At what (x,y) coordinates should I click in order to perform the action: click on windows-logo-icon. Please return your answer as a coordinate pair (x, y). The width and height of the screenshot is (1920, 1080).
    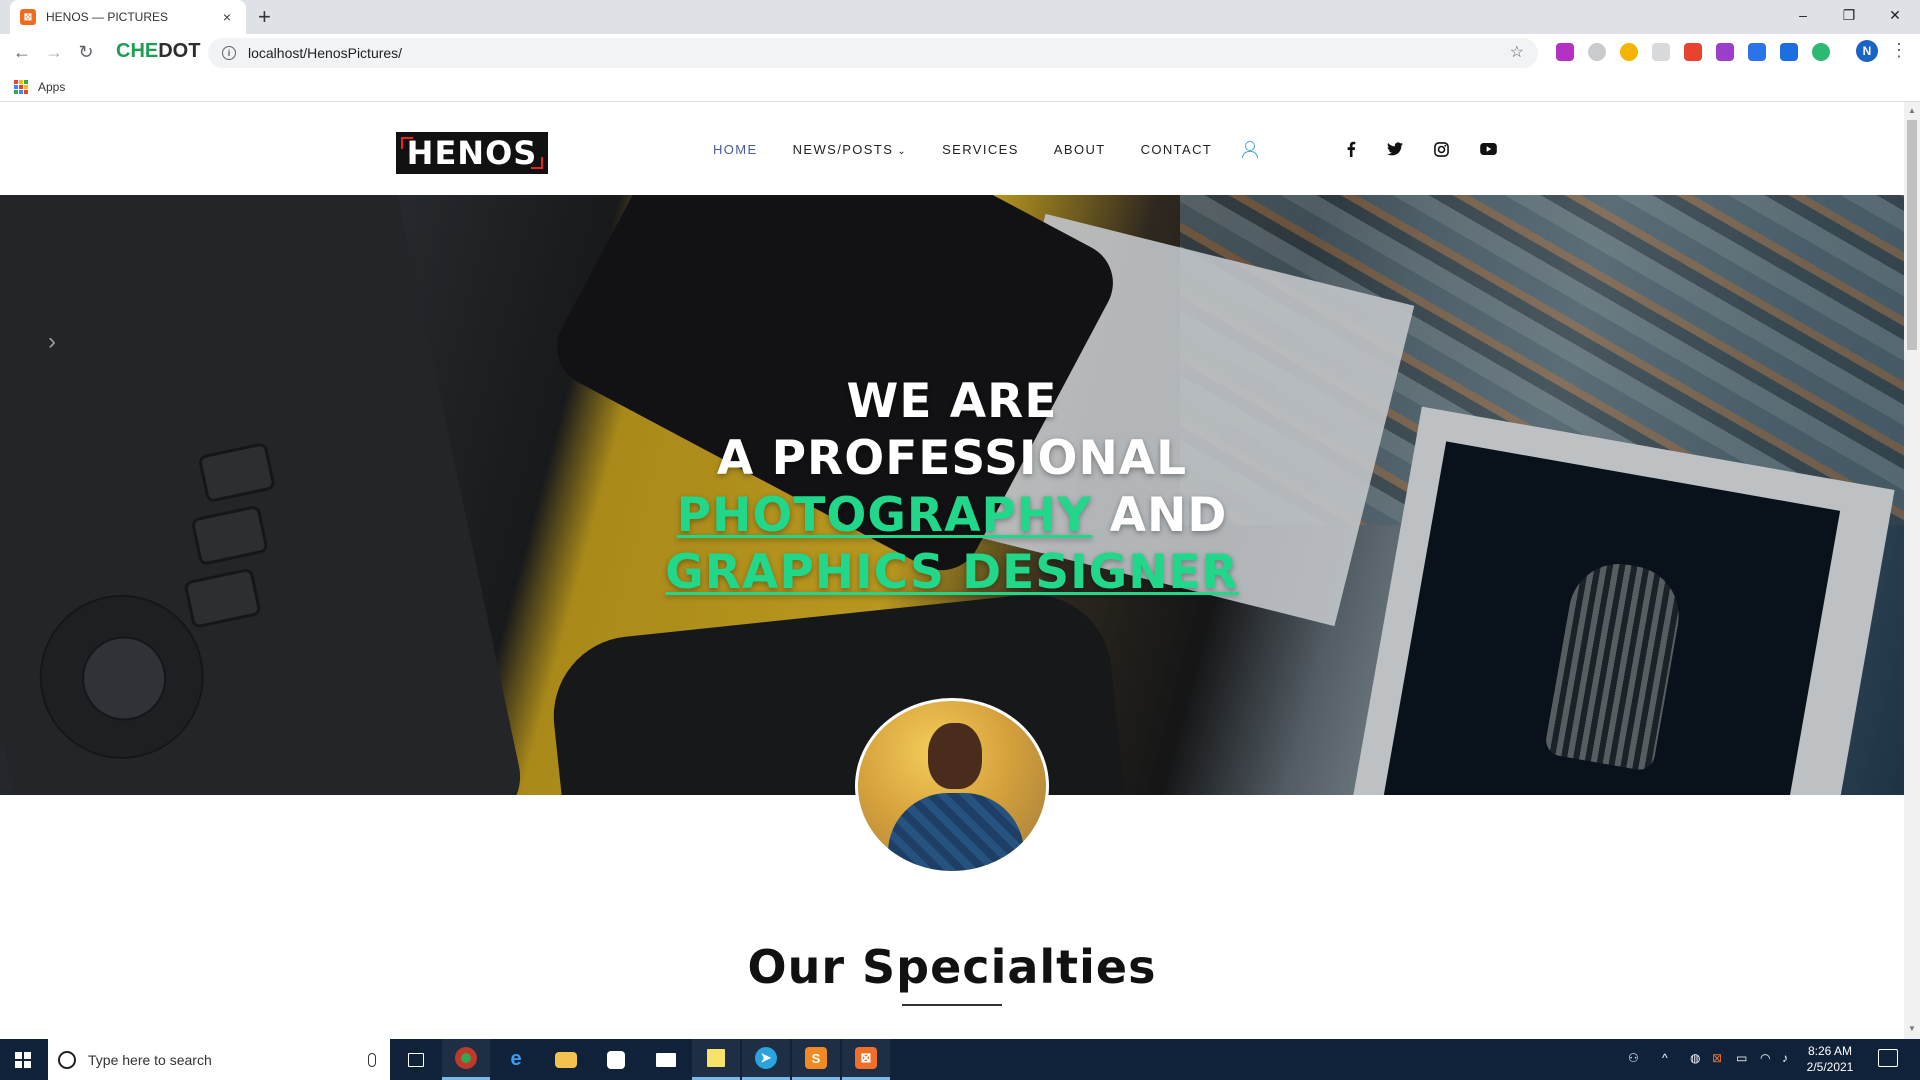
    Looking at the image, I should click on (23, 1059).